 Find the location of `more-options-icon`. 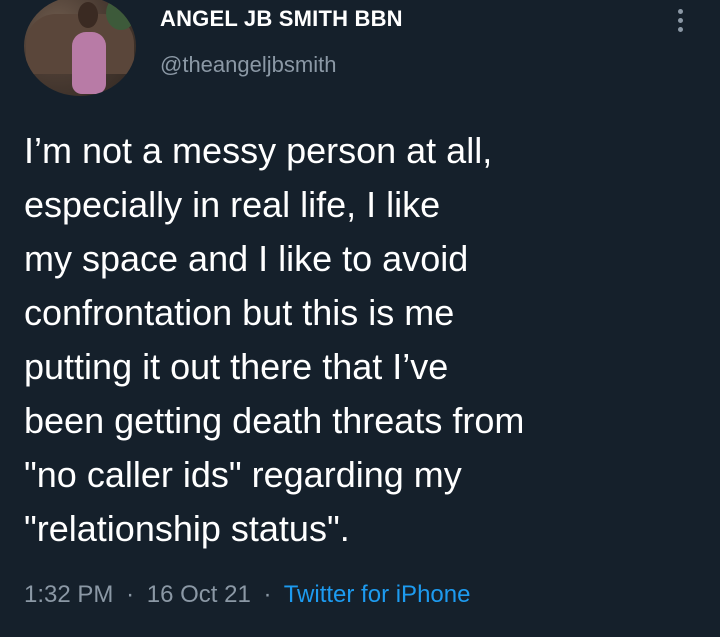

more-options-icon is located at coordinates (680, 20).